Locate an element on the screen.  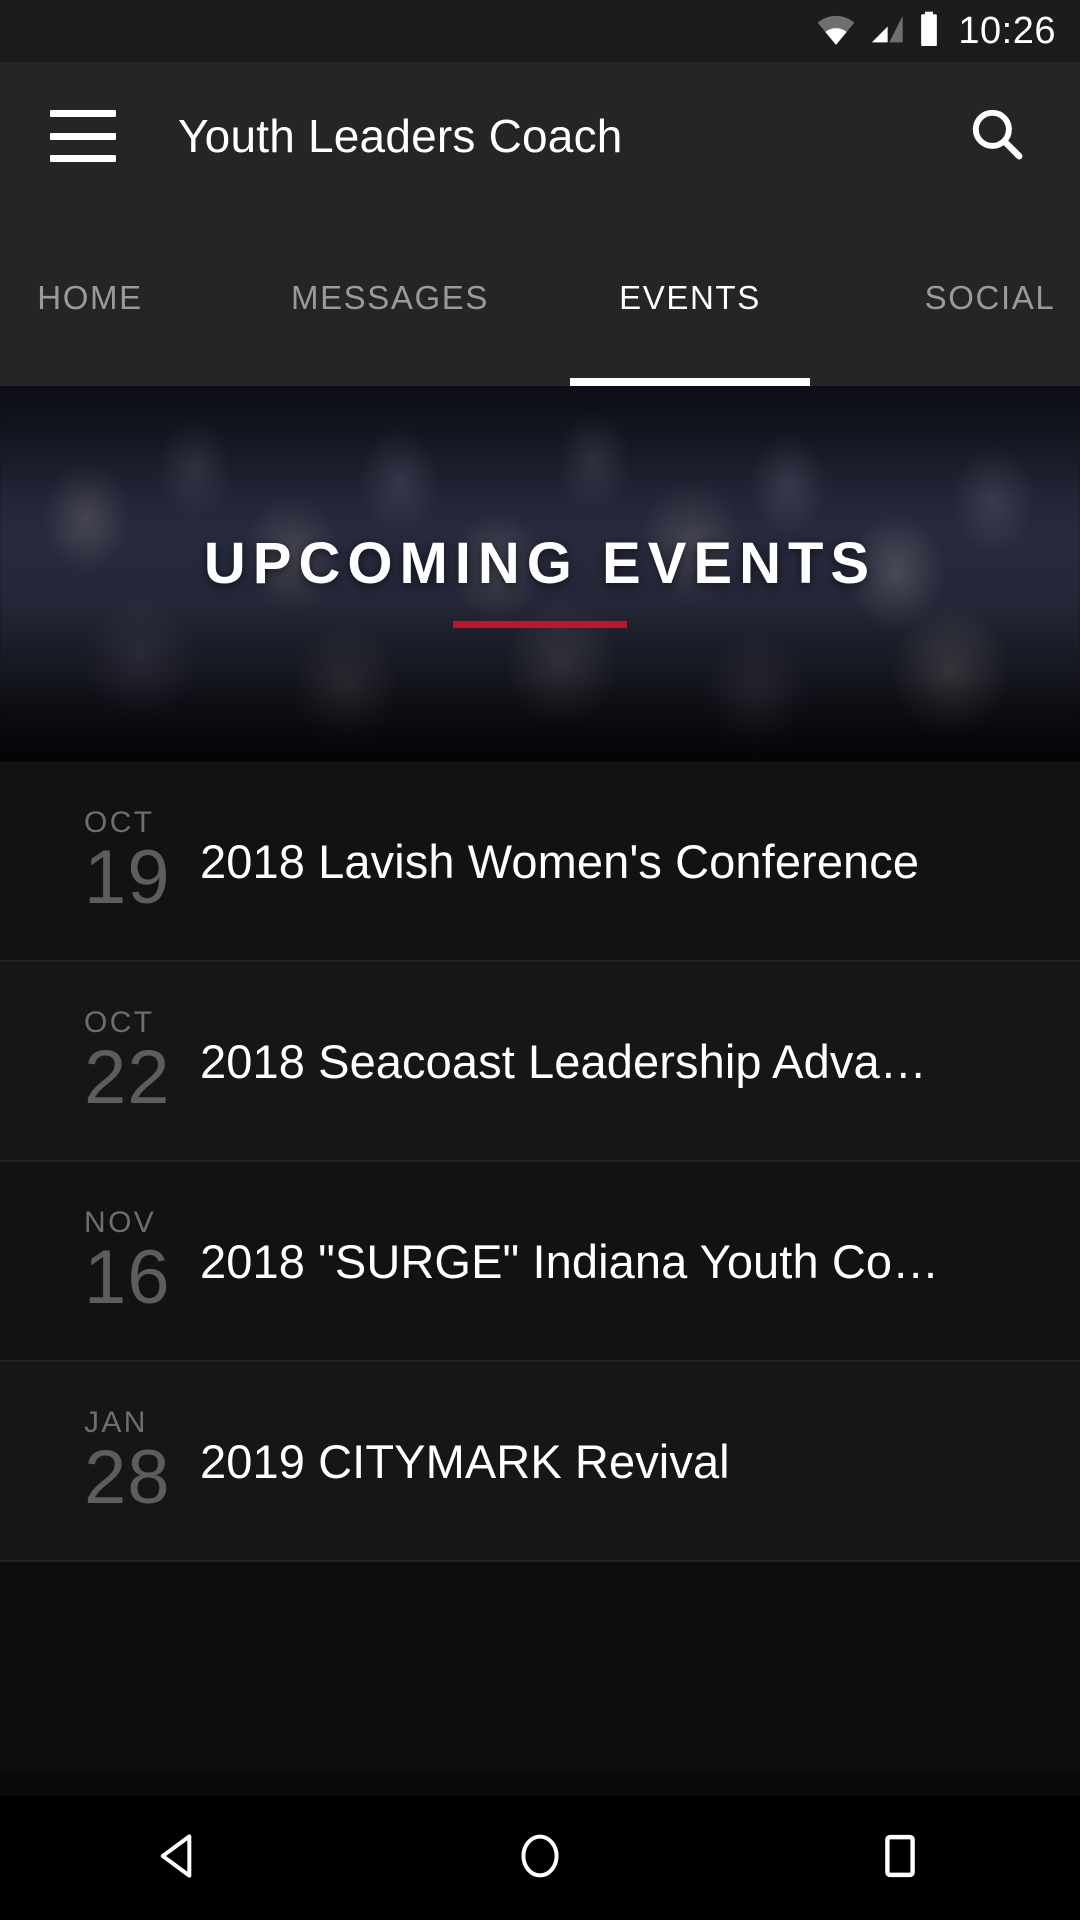
event-title: 2018 Lavish Women's Conference is located at coordinates (560, 861).